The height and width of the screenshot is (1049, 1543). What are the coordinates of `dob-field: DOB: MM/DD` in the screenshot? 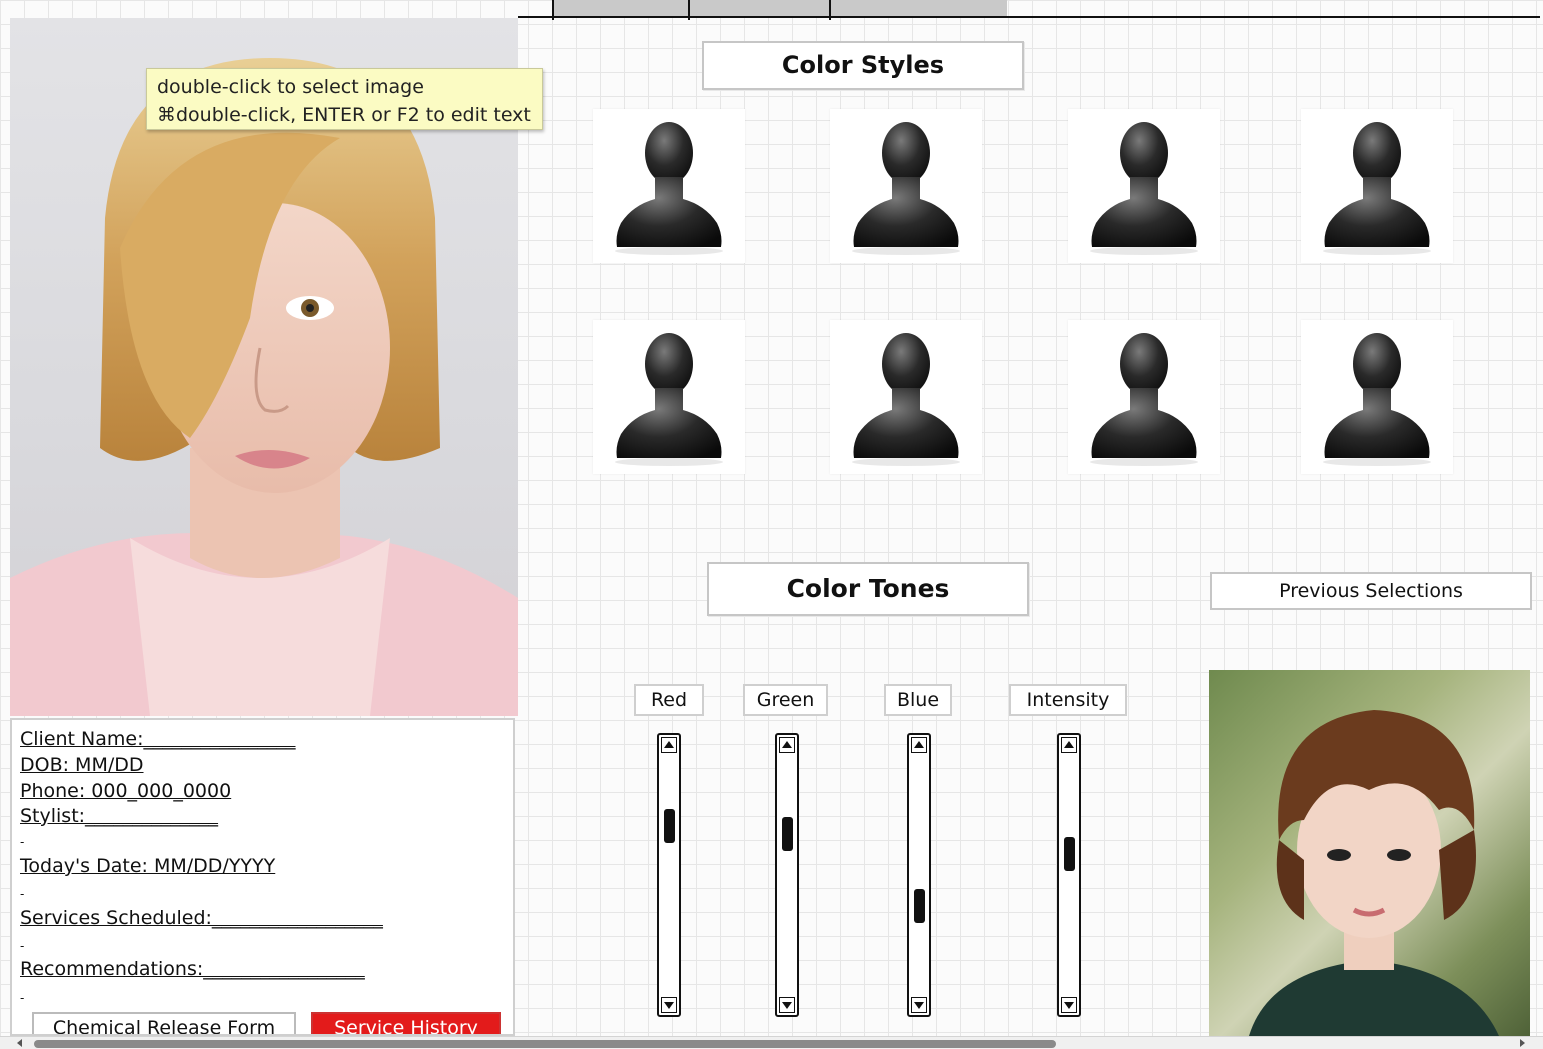 It's located at (82, 765).